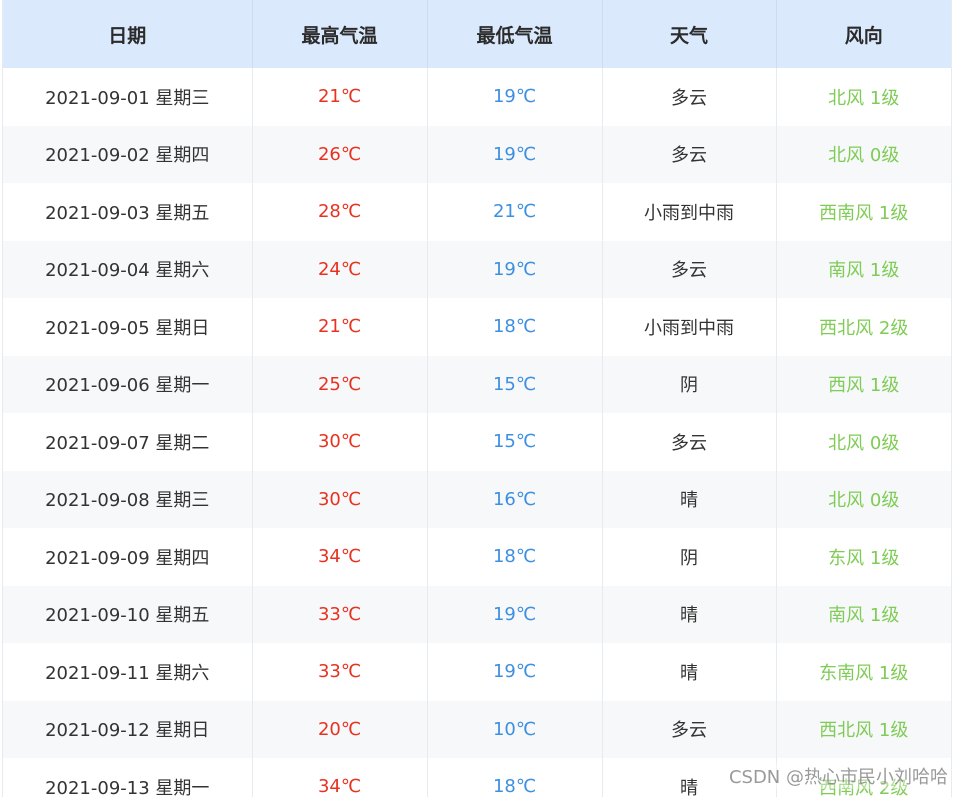 Image resolution: width=962 pixels, height=797 pixels. I want to click on wind-cell: 西南风 1级, so click(863, 212).